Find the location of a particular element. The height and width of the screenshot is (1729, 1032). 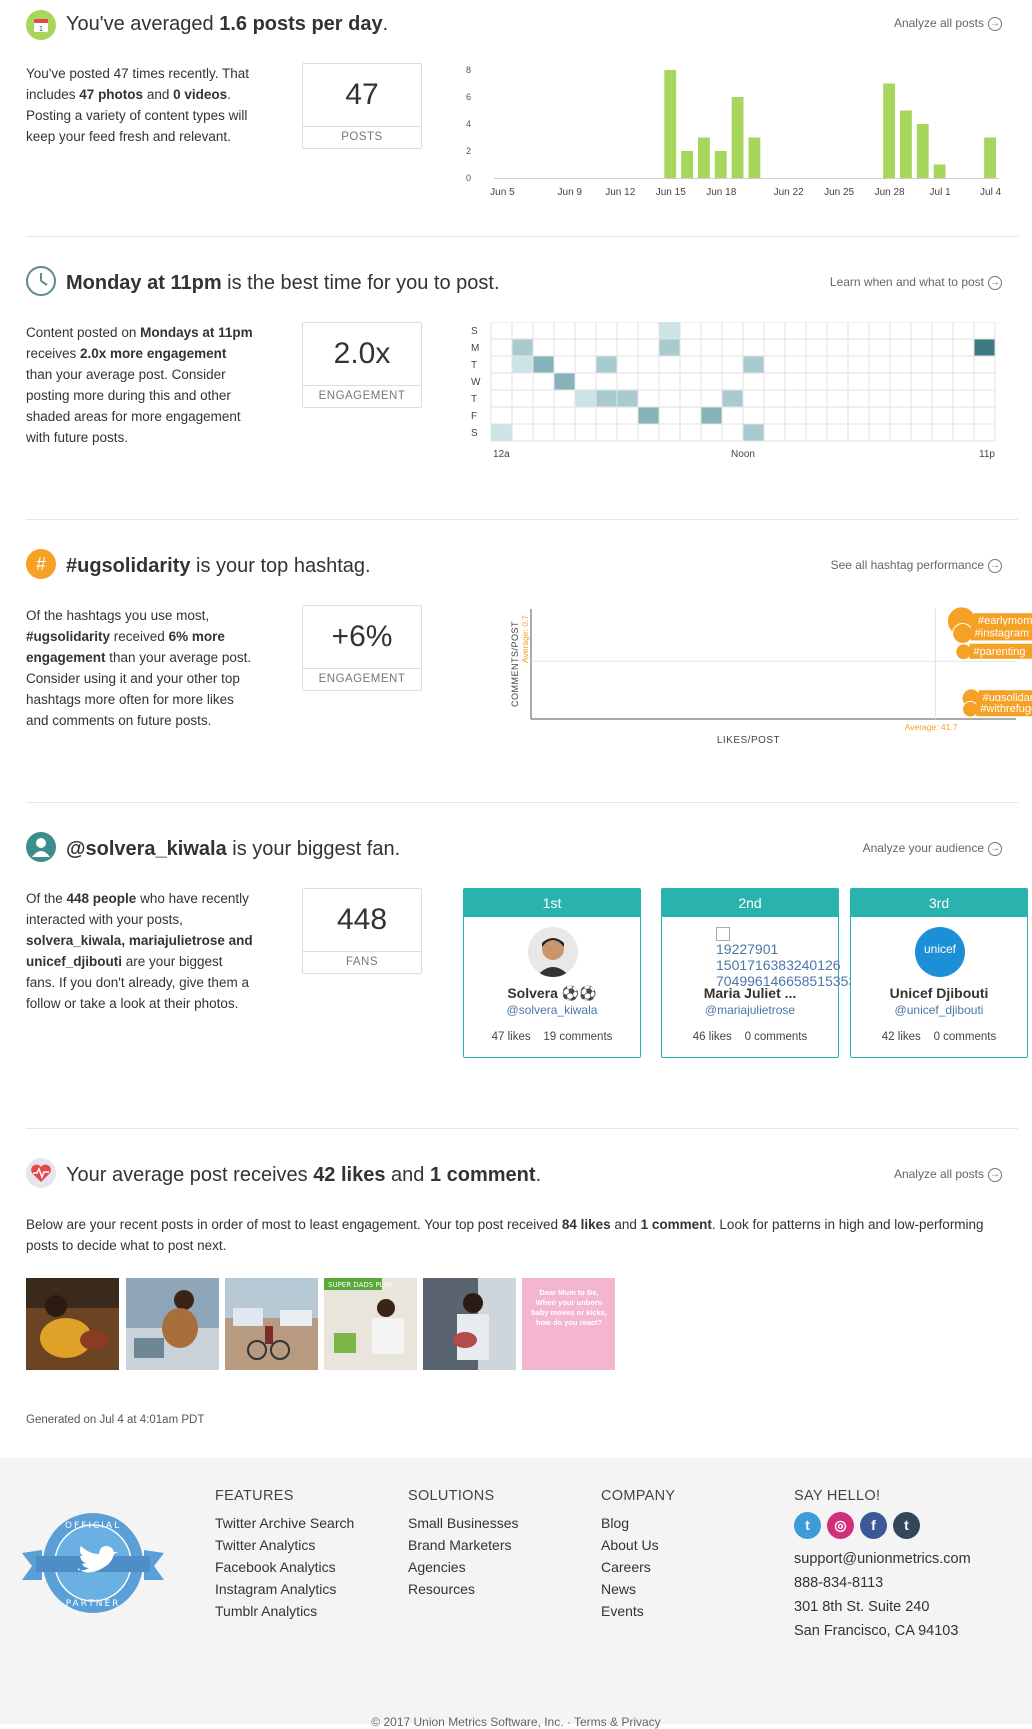

learn-when-link: Learn when and what to post → is located at coordinates (916, 282).